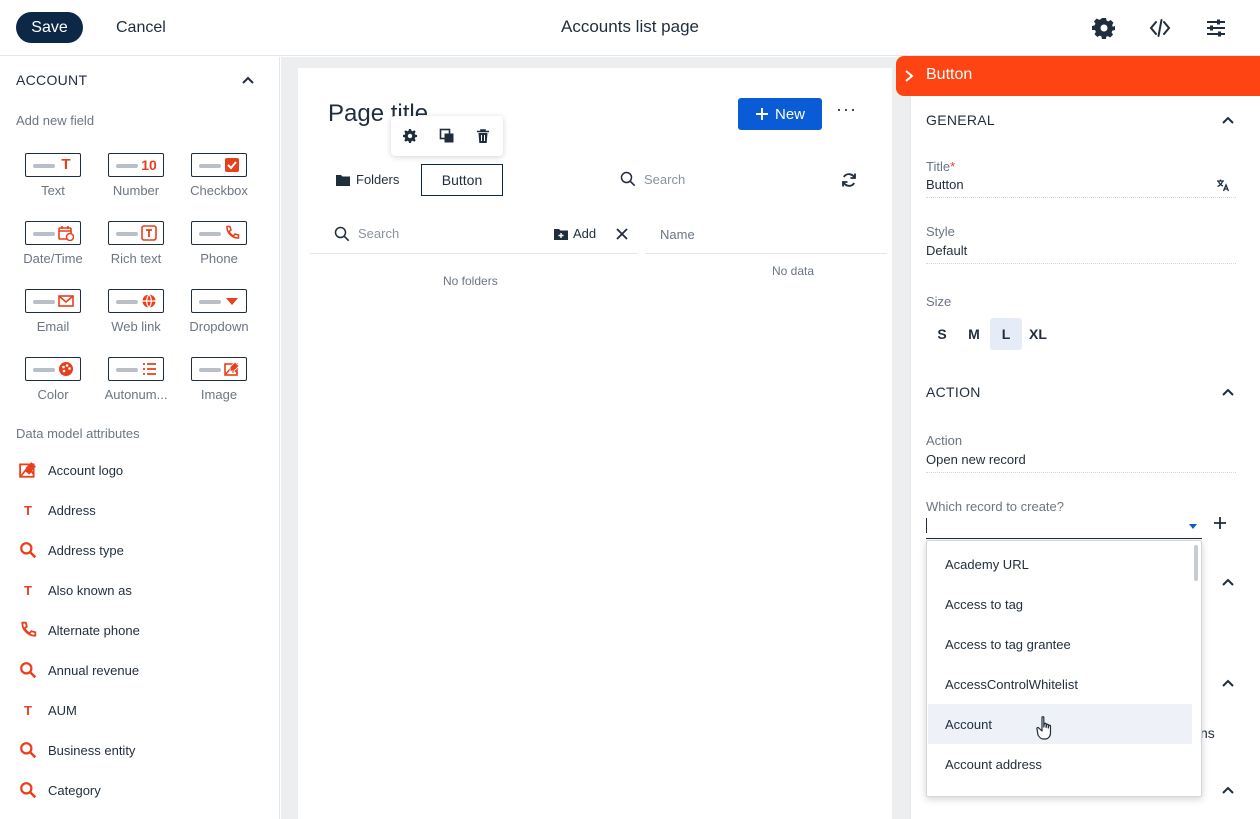  I want to click on style-label: Style, so click(940, 231).